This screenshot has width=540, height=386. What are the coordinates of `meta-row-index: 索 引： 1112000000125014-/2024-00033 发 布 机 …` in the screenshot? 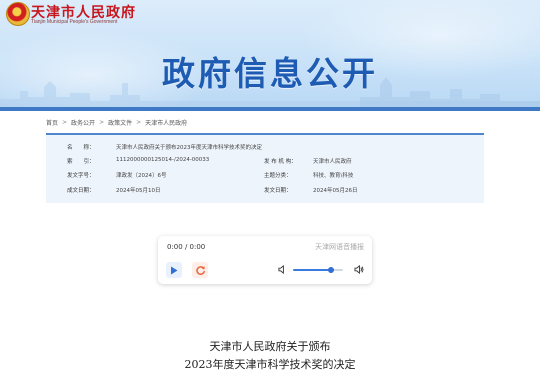 It's located at (265, 162).